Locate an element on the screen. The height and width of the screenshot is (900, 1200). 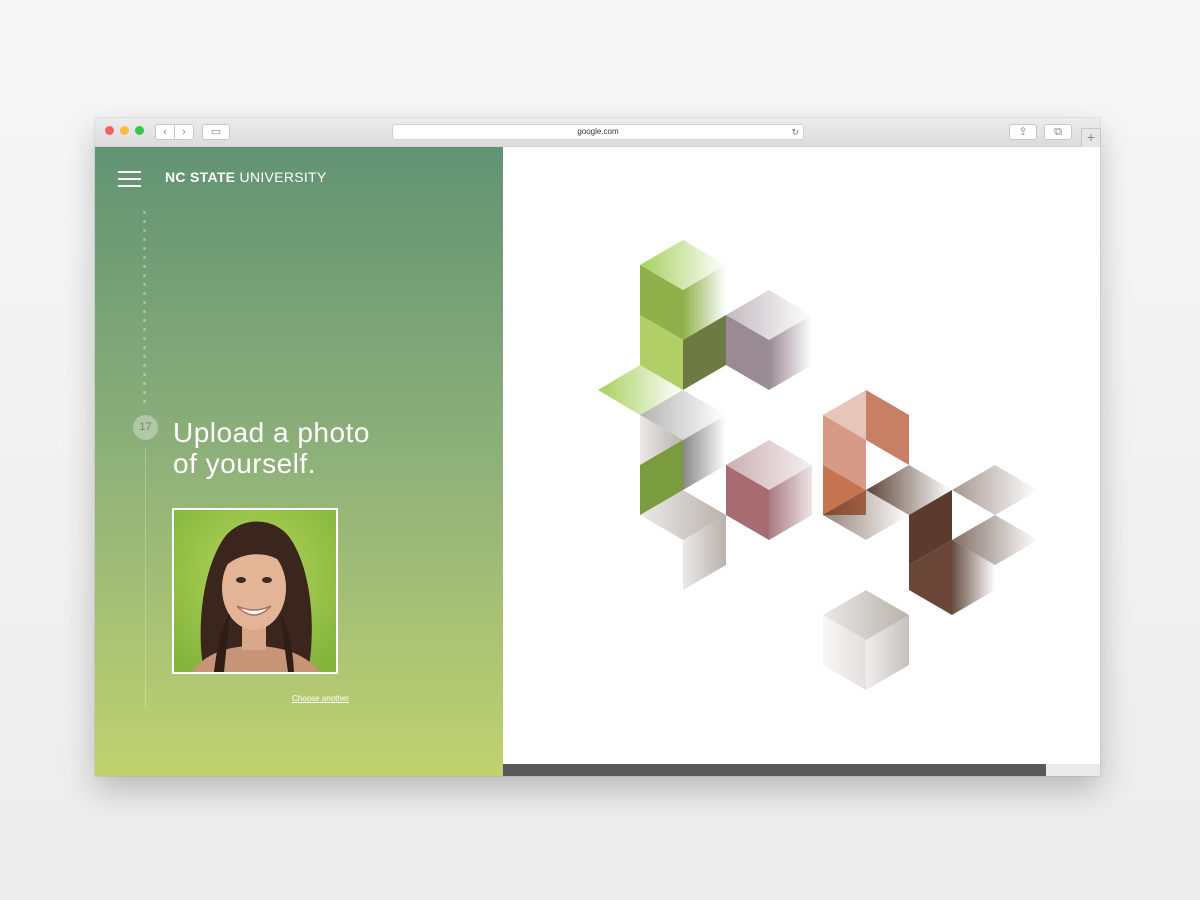
progress-bar is located at coordinates (774, 770).